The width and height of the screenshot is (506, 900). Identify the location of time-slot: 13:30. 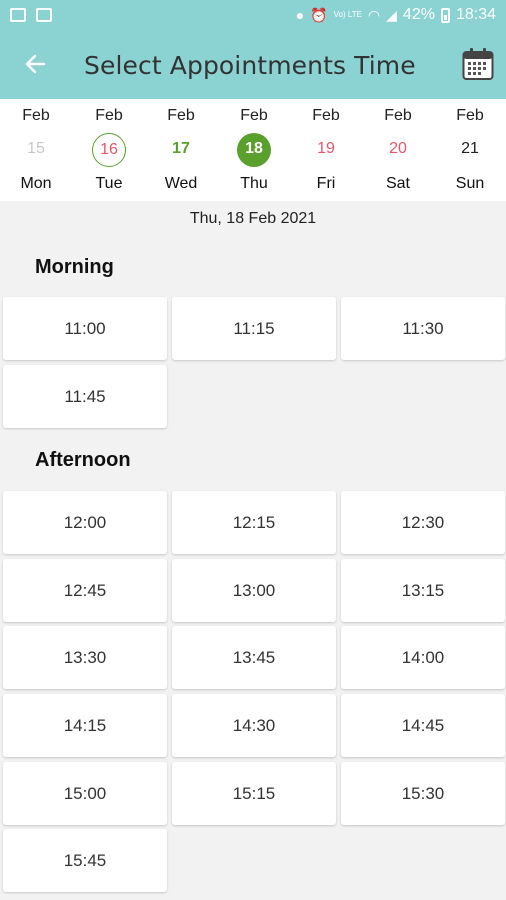
(85, 657).